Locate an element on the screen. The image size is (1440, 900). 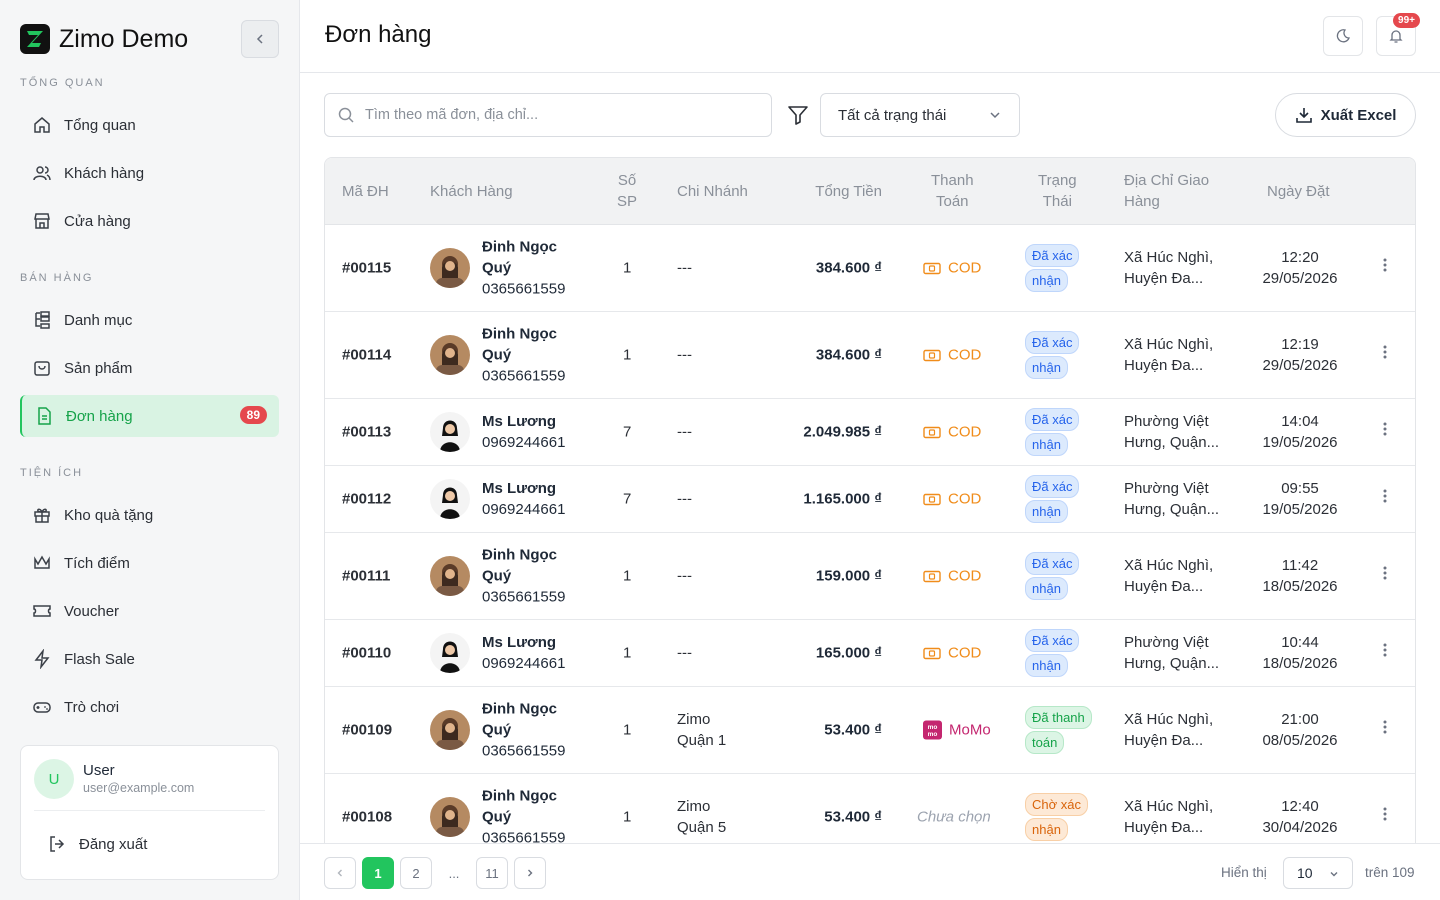
page-header: Đơn hàng 99+ is located at coordinates (870, 36).